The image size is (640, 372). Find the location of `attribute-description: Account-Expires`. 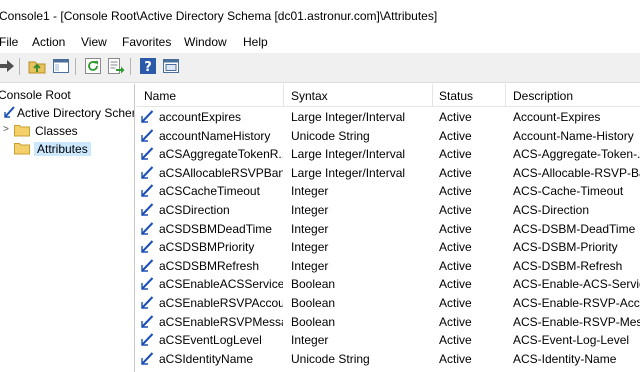

attribute-description: Account-Expires is located at coordinates (557, 117).